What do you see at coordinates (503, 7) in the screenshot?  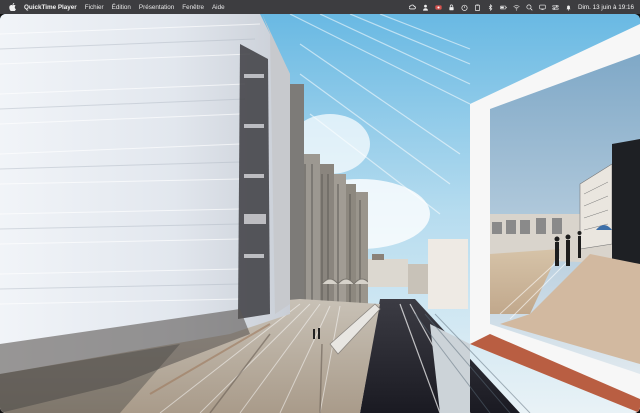 I see `battery-icon` at bounding box center [503, 7].